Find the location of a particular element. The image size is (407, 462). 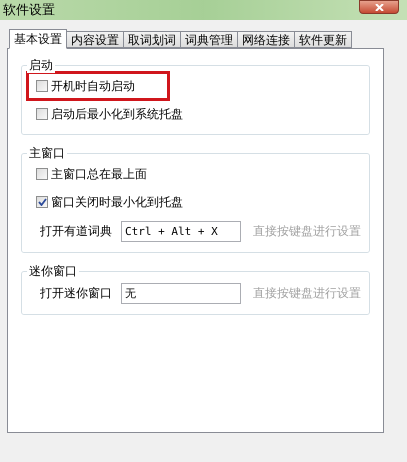

close-button is located at coordinates (379, 7).